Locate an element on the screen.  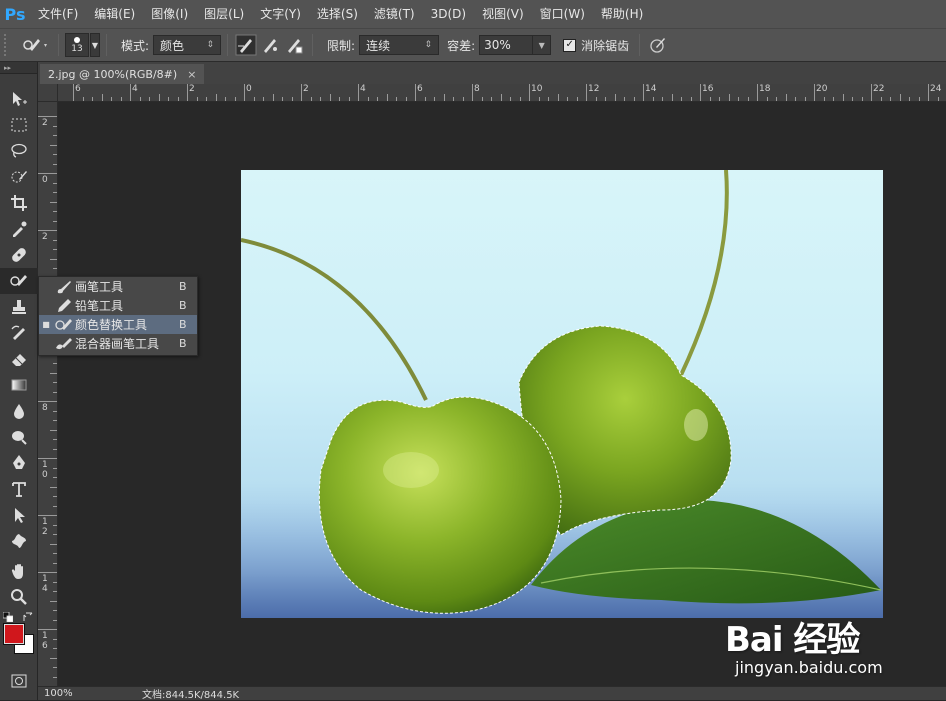
close-icon: × is located at coordinates (191, 74).